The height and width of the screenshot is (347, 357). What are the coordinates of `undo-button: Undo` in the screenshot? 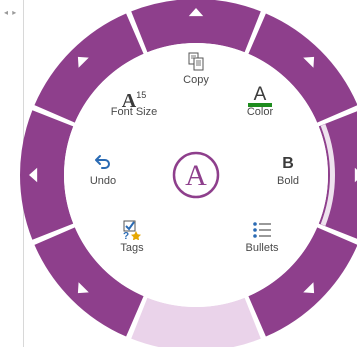 It's located at (103, 170).